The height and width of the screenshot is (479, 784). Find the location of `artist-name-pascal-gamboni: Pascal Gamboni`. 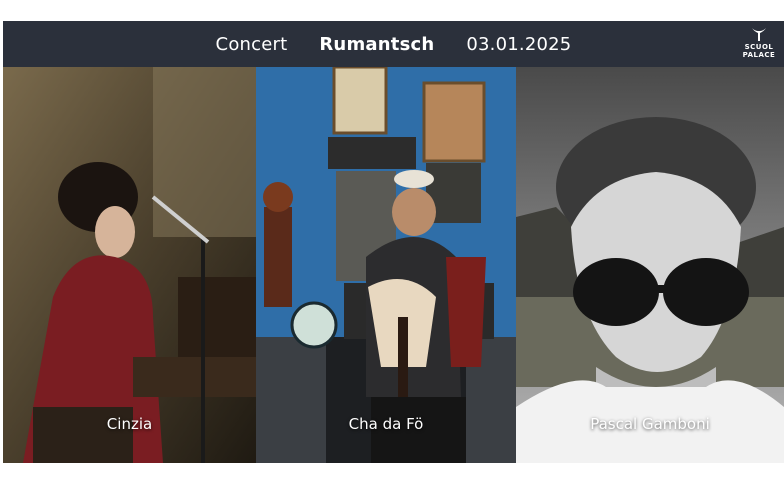

artist-name-pascal-gamboni: Pascal Gamboni is located at coordinates (650, 424).